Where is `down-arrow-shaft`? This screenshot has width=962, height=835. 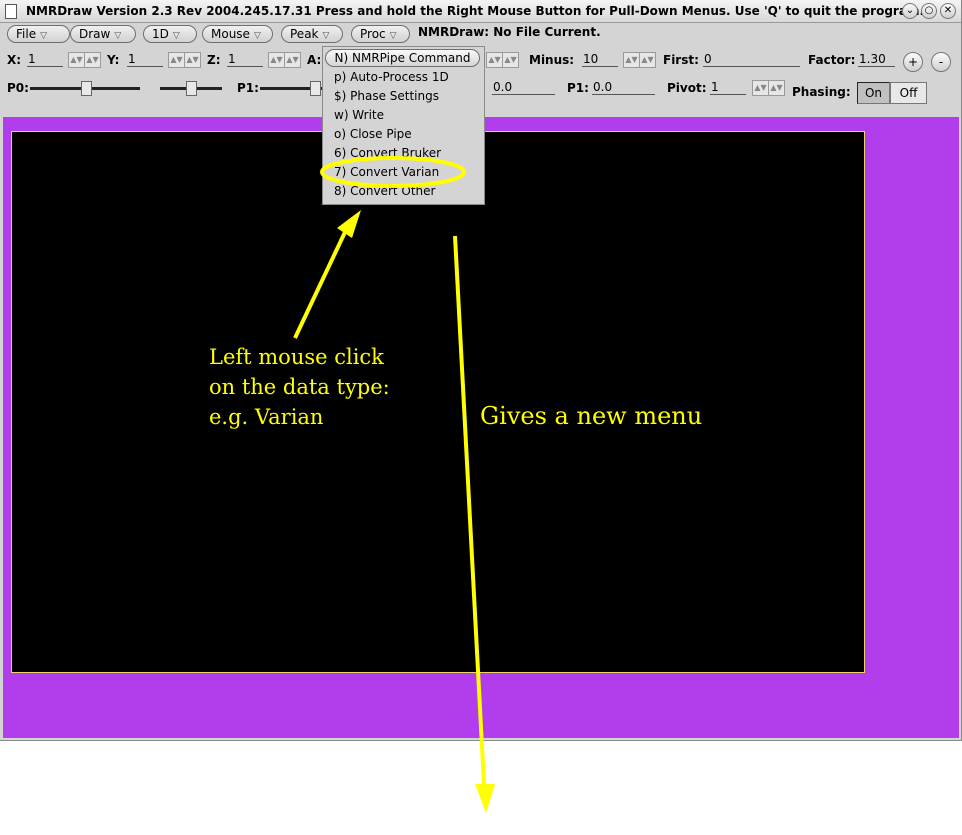
down-arrow-shaft is located at coordinates (469, 510).